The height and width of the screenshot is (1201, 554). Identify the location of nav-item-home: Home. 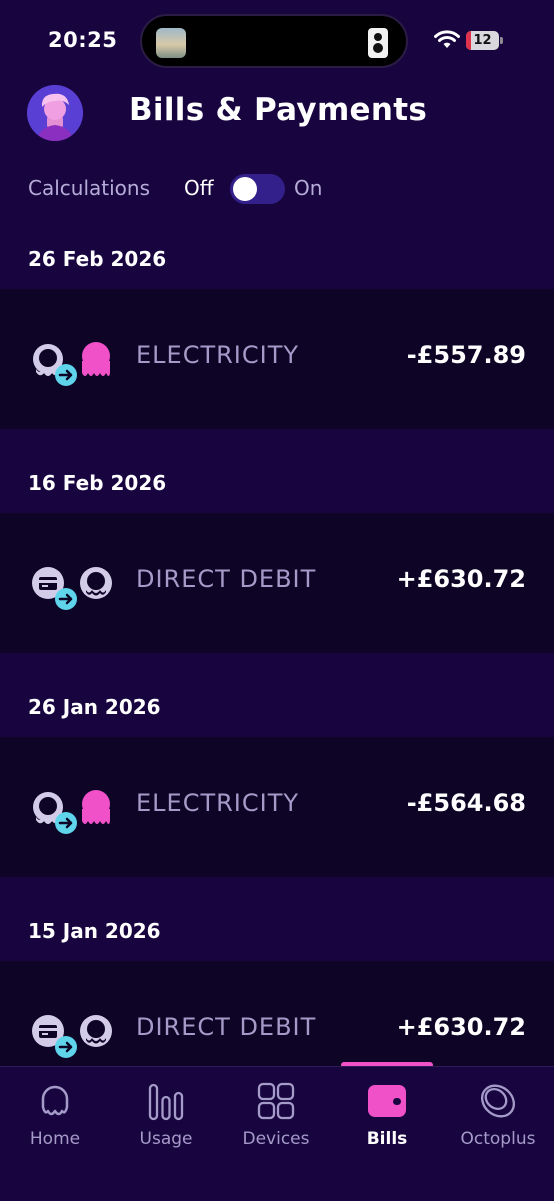
(55, 1117).